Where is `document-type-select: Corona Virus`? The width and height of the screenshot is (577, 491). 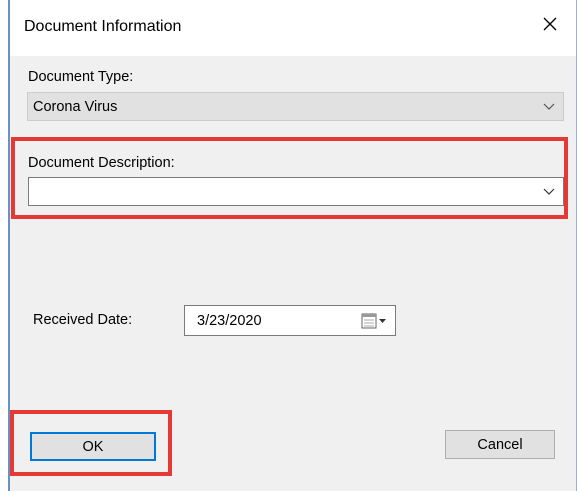 document-type-select: Corona Virus is located at coordinates (295, 106).